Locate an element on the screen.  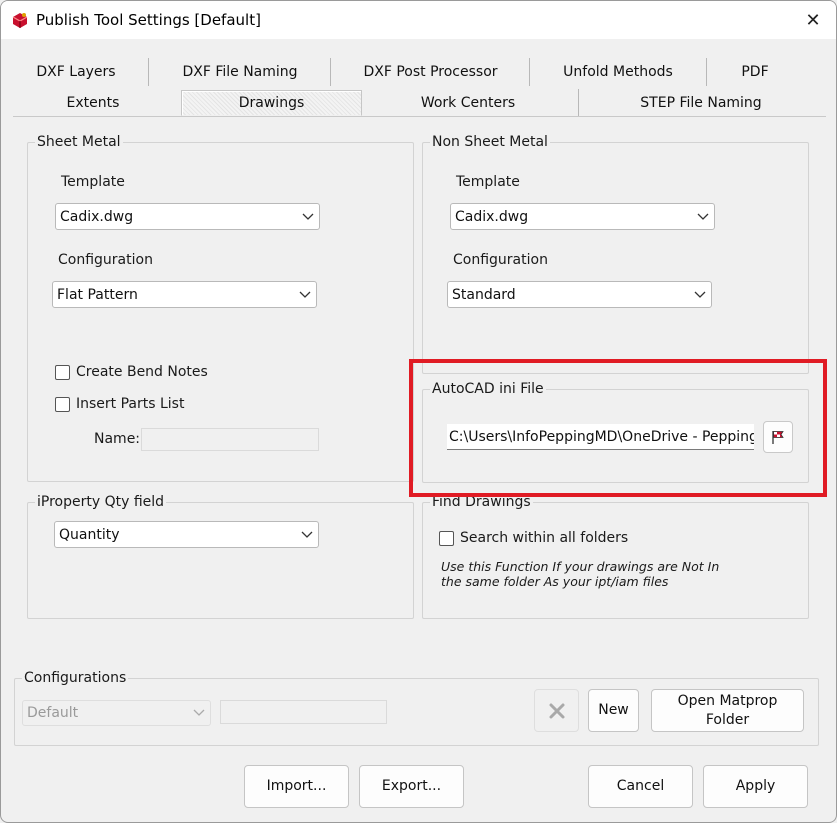
iproperty-qty-select: Quantity is located at coordinates (186, 534).